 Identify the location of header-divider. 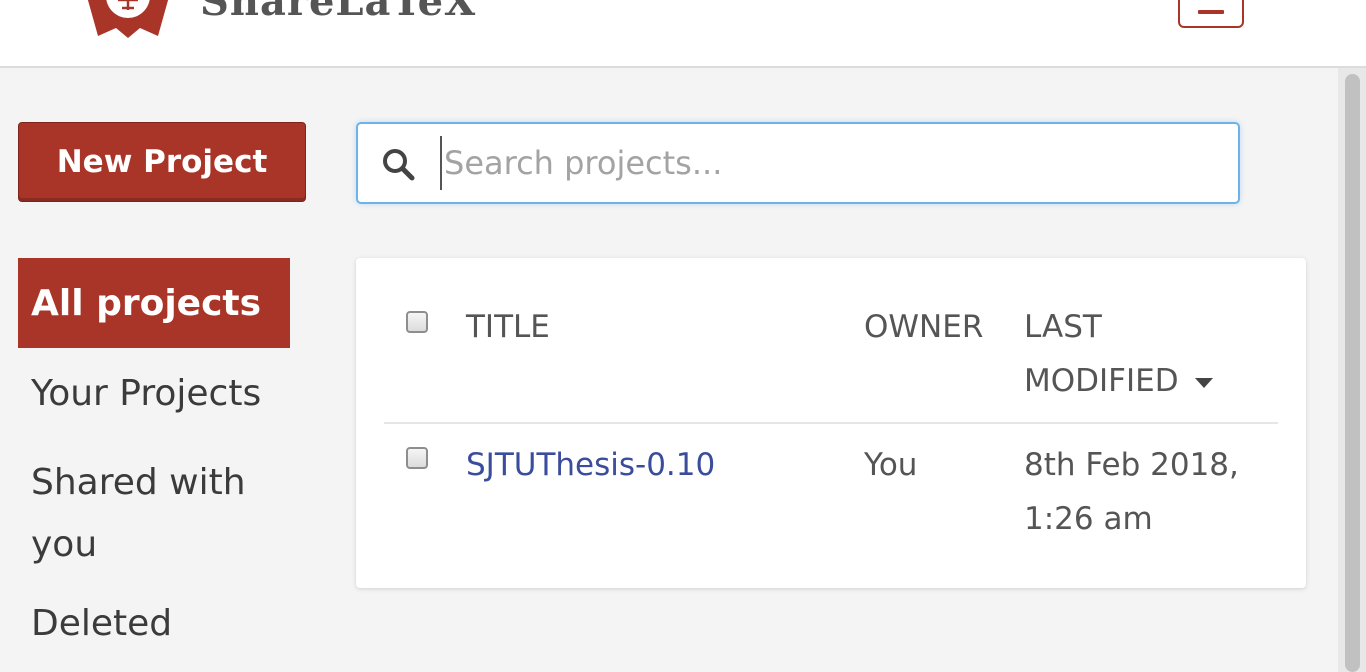
(831, 423).